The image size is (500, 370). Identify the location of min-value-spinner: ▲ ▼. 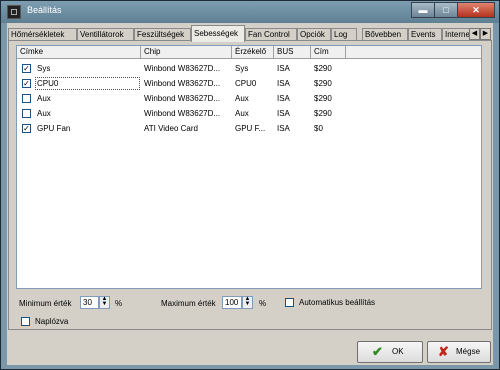
(104, 302).